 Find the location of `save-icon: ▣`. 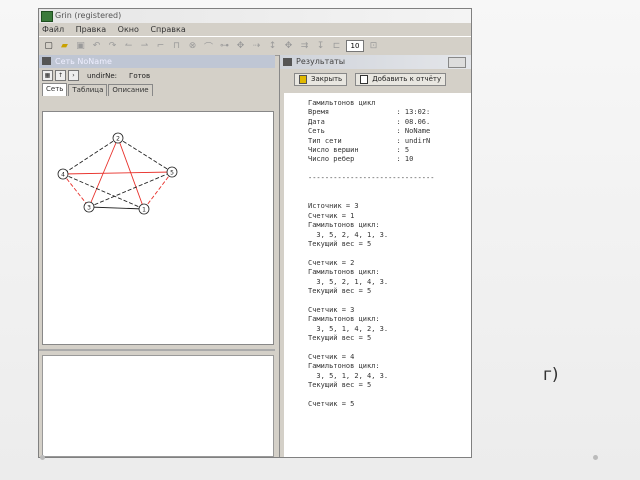

save-icon: ▣ is located at coordinates (80, 46).